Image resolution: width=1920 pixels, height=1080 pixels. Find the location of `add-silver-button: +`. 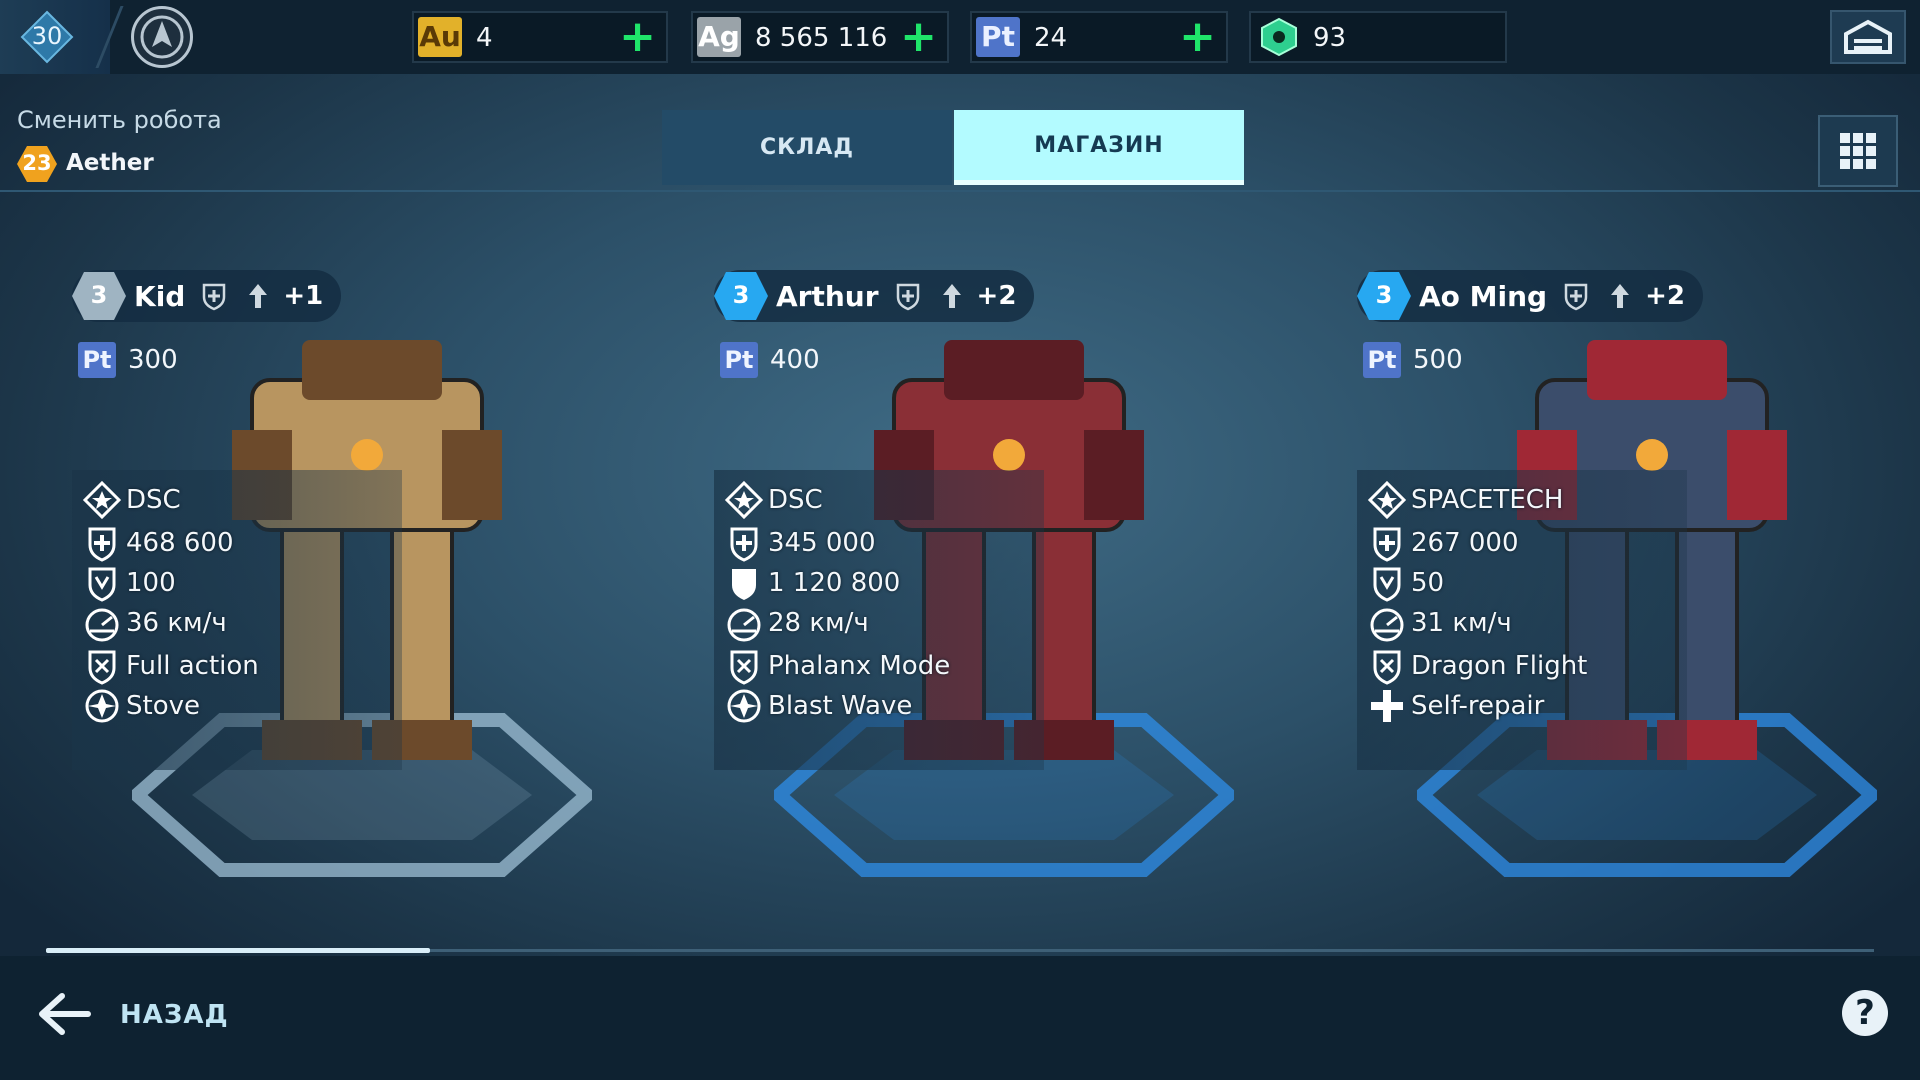

add-silver-button: + is located at coordinates (918, 37).